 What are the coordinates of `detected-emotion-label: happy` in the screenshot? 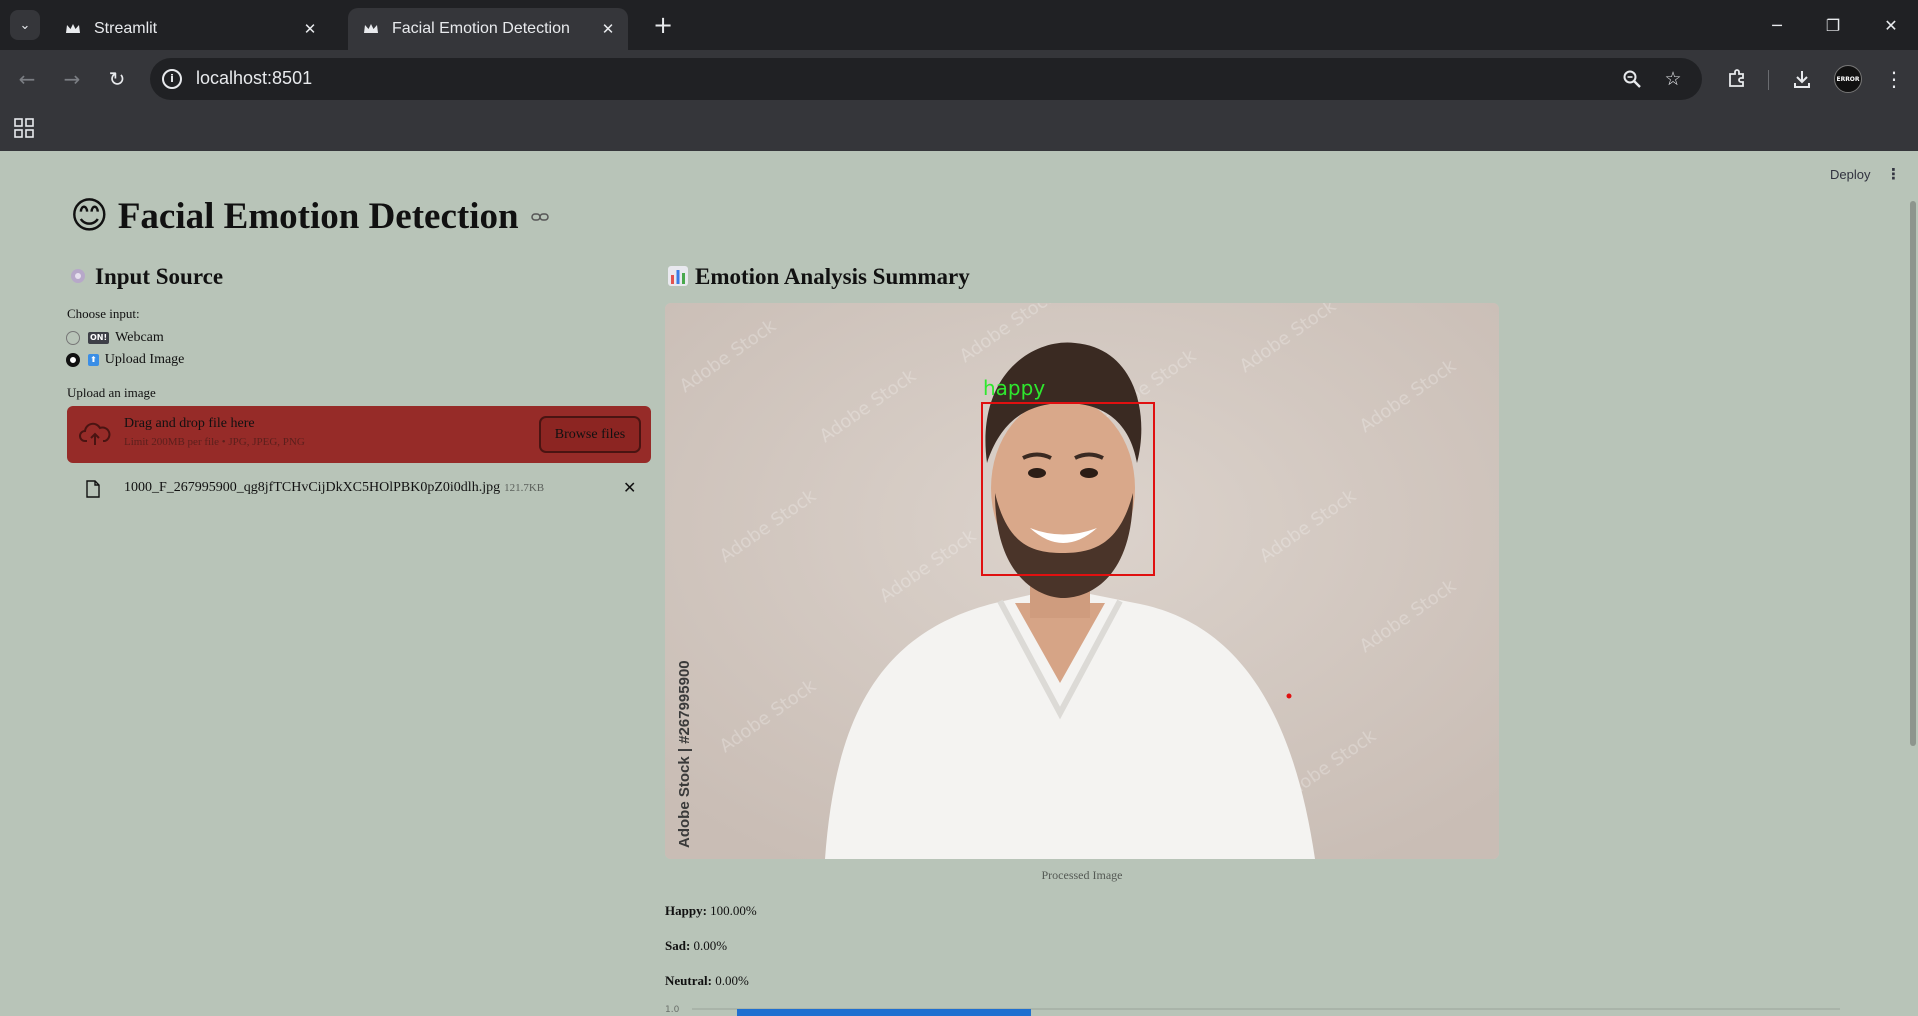 It's located at (1014, 388).